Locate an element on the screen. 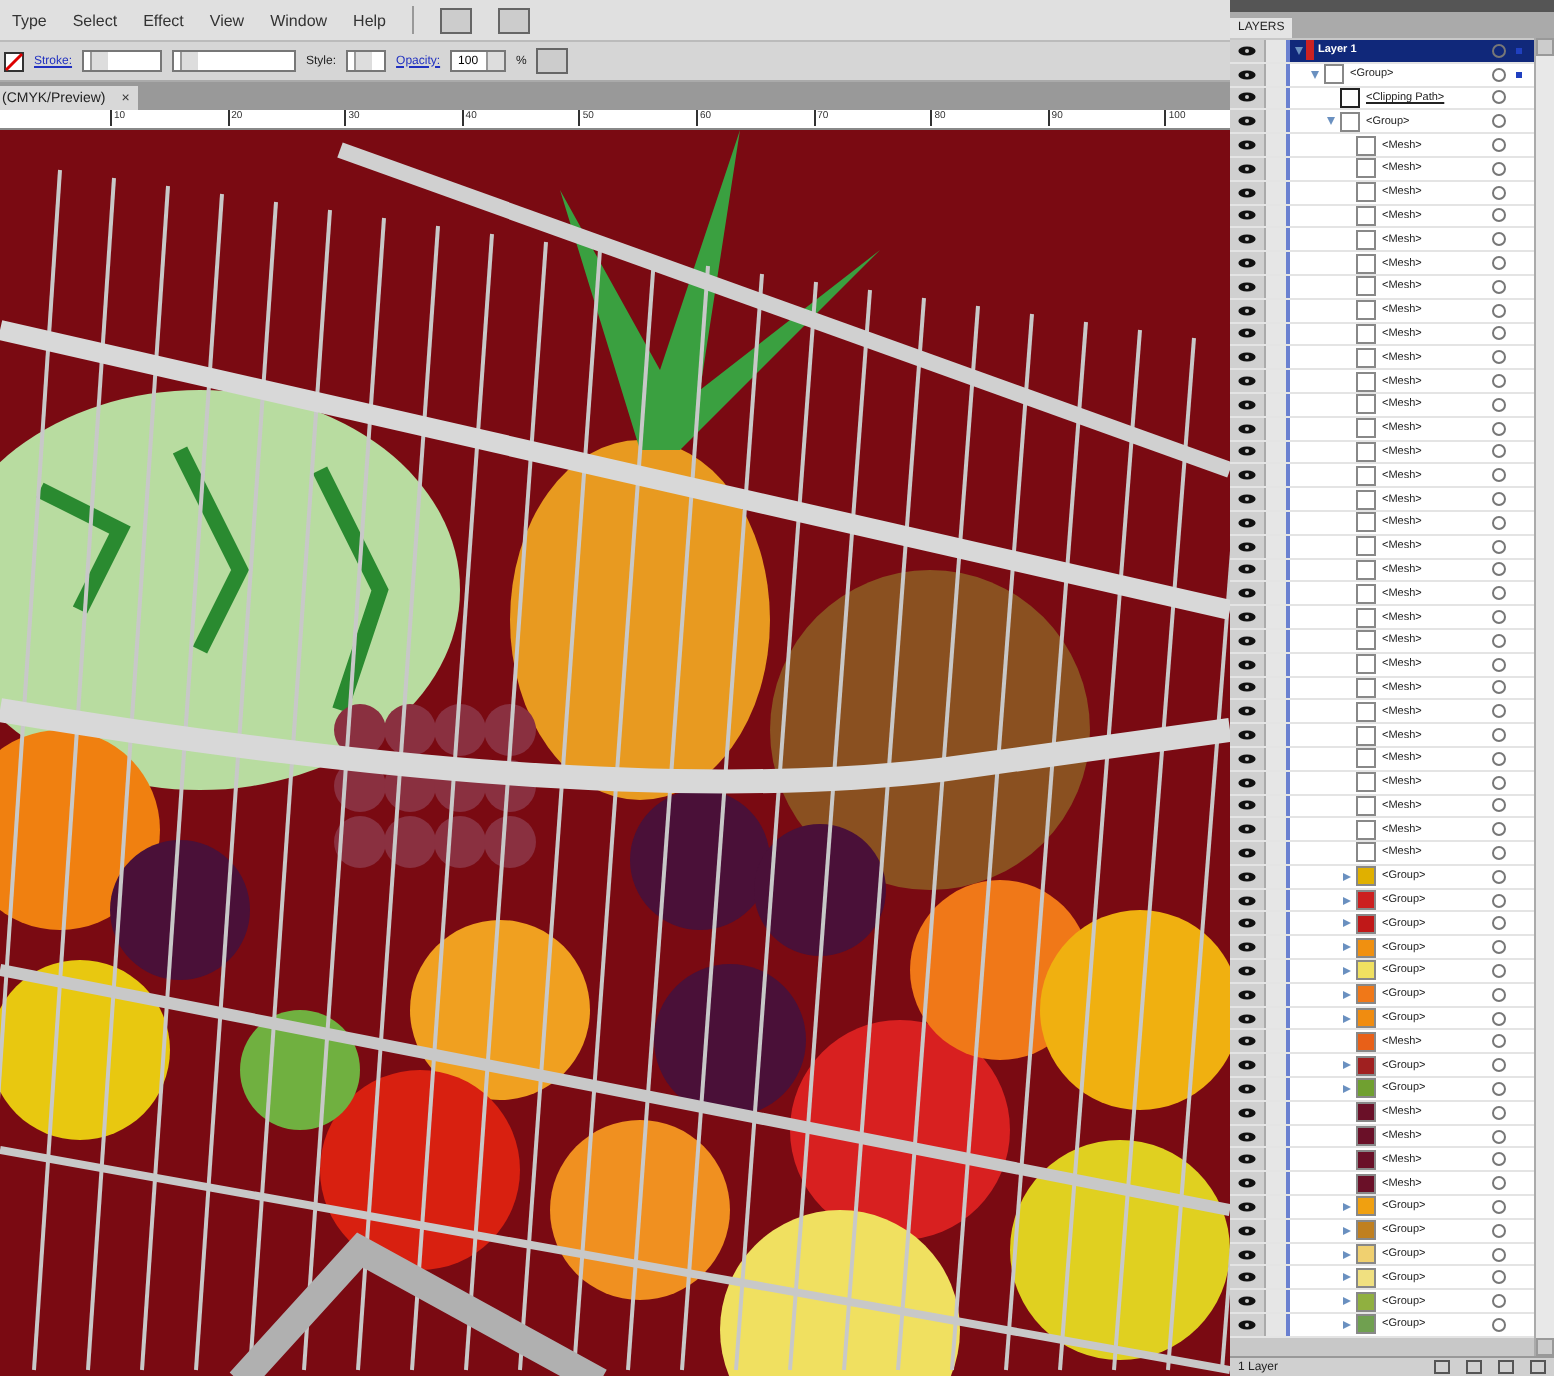  menu-item: Select is located at coordinates (95, 20).